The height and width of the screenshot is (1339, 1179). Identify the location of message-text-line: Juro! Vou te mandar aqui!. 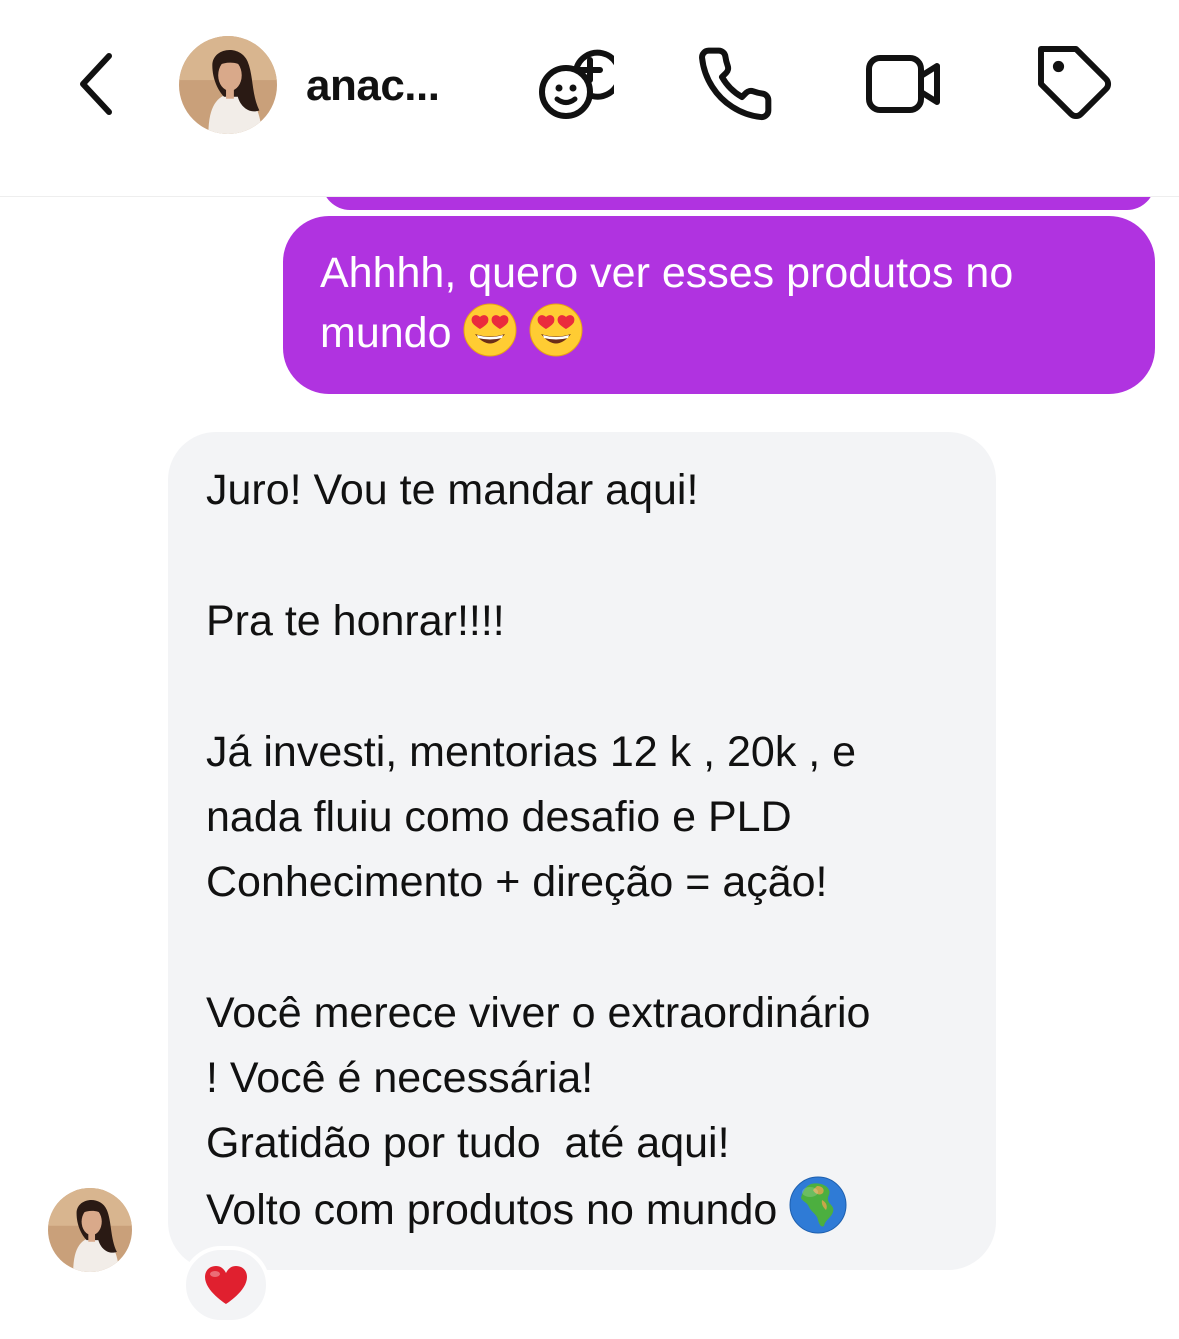
(452, 490).